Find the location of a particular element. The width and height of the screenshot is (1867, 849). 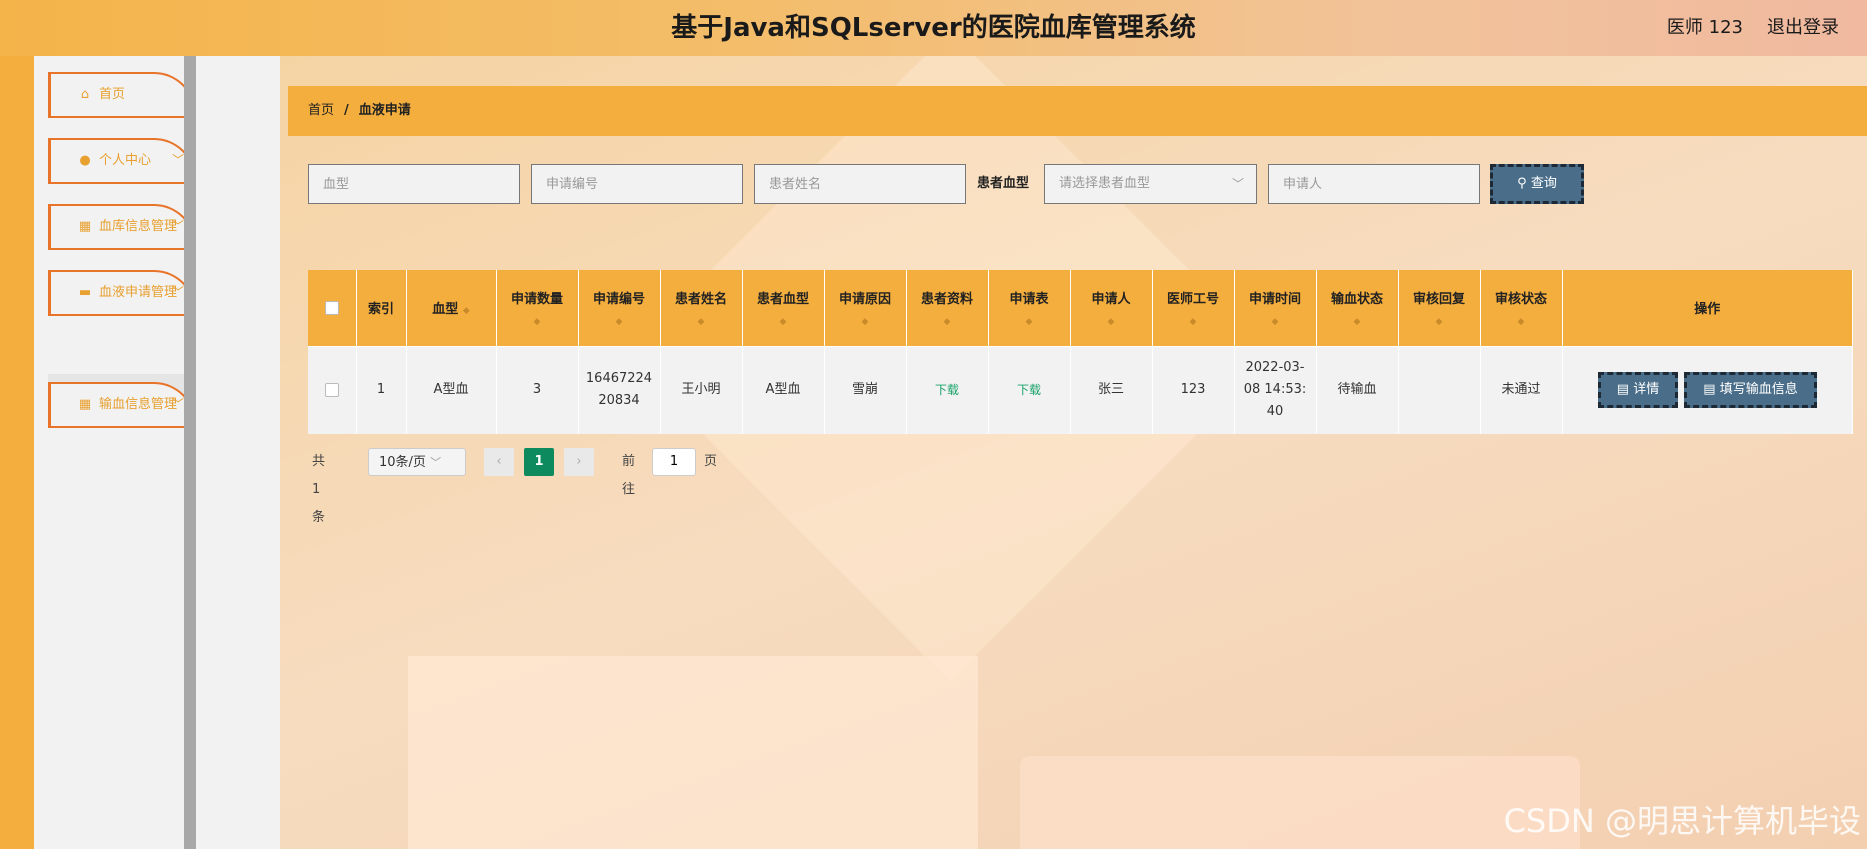

th-applicant: 申请人 ◆ is located at coordinates (1111, 308).